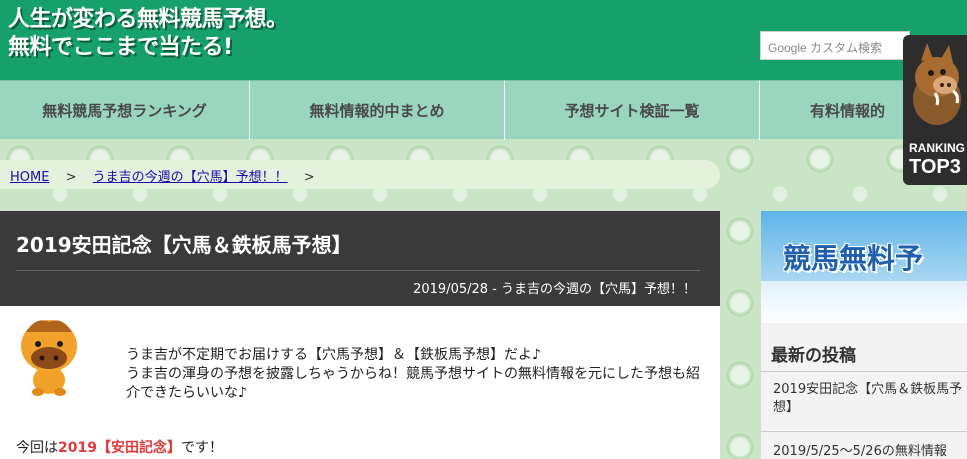 The image size is (967, 459). What do you see at coordinates (184, 245) in the screenshot?
I see `article-title: 2019安田記念【穴馬＆鉄板馬予想】` at bounding box center [184, 245].